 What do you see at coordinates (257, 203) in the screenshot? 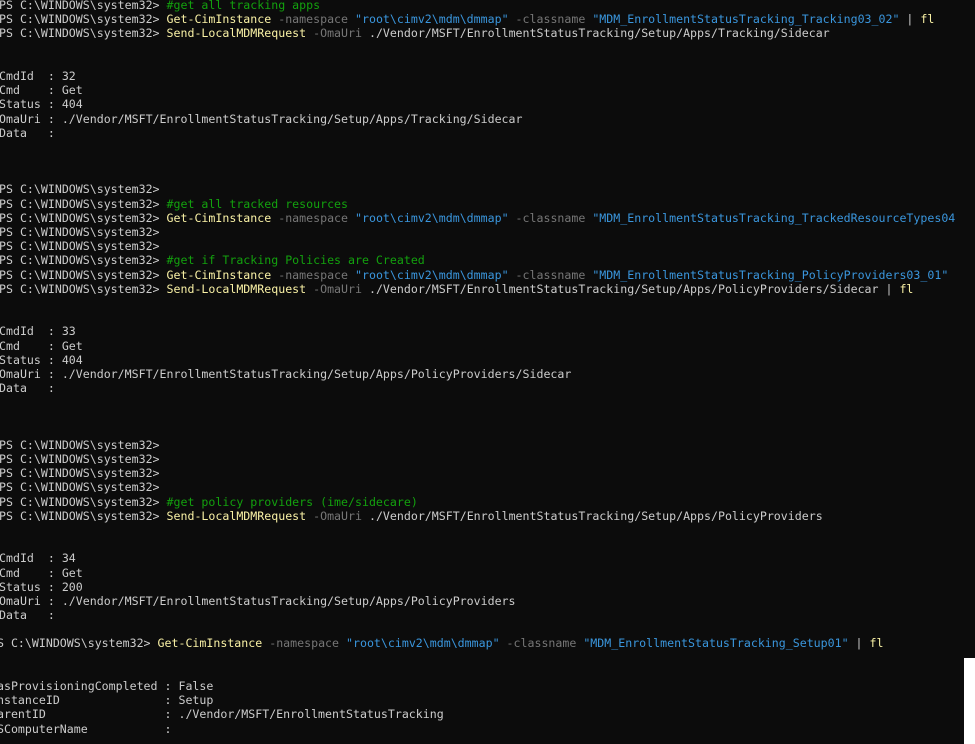
I see `comment-text: #get all tracked resources` at bounding box center [257, 203].